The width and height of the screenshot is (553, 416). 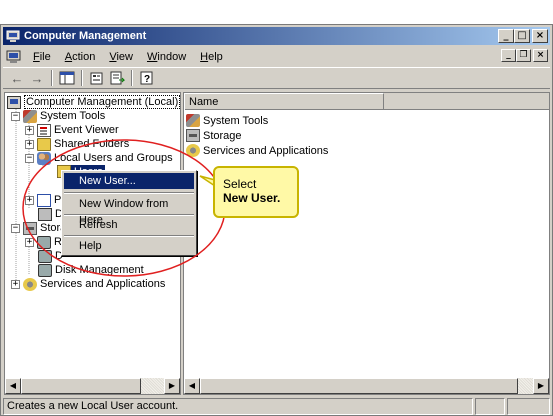 I want to click on list-header: Name, so click(x=366, y=101).